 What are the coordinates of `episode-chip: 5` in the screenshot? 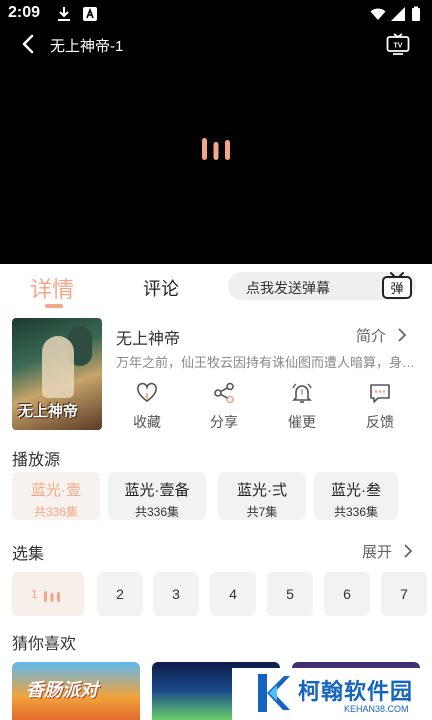 It's located at (290, 594).